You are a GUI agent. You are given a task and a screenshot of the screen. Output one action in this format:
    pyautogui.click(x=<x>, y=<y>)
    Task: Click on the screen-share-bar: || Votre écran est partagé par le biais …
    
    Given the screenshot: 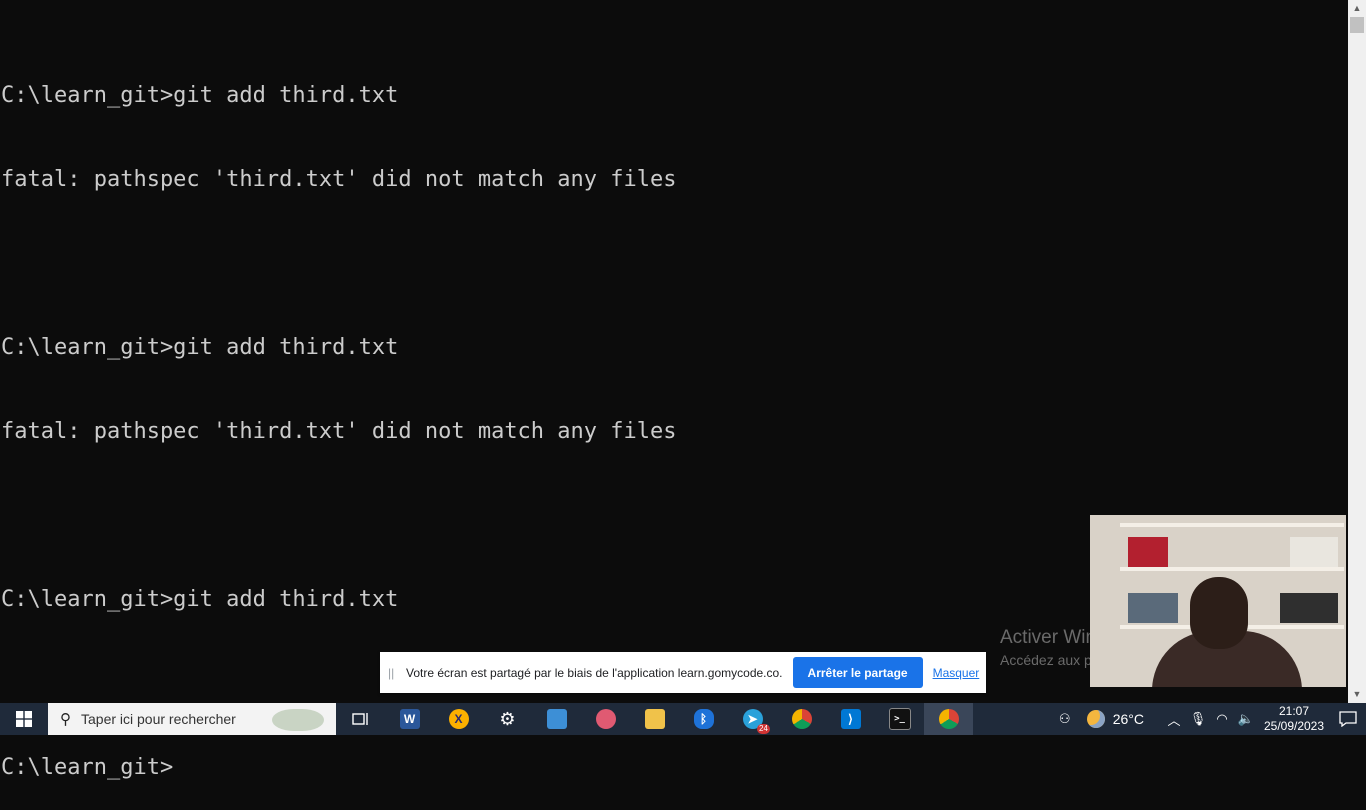 What is the action you would take?
    pyautogui.click(x=683, y=672)
    